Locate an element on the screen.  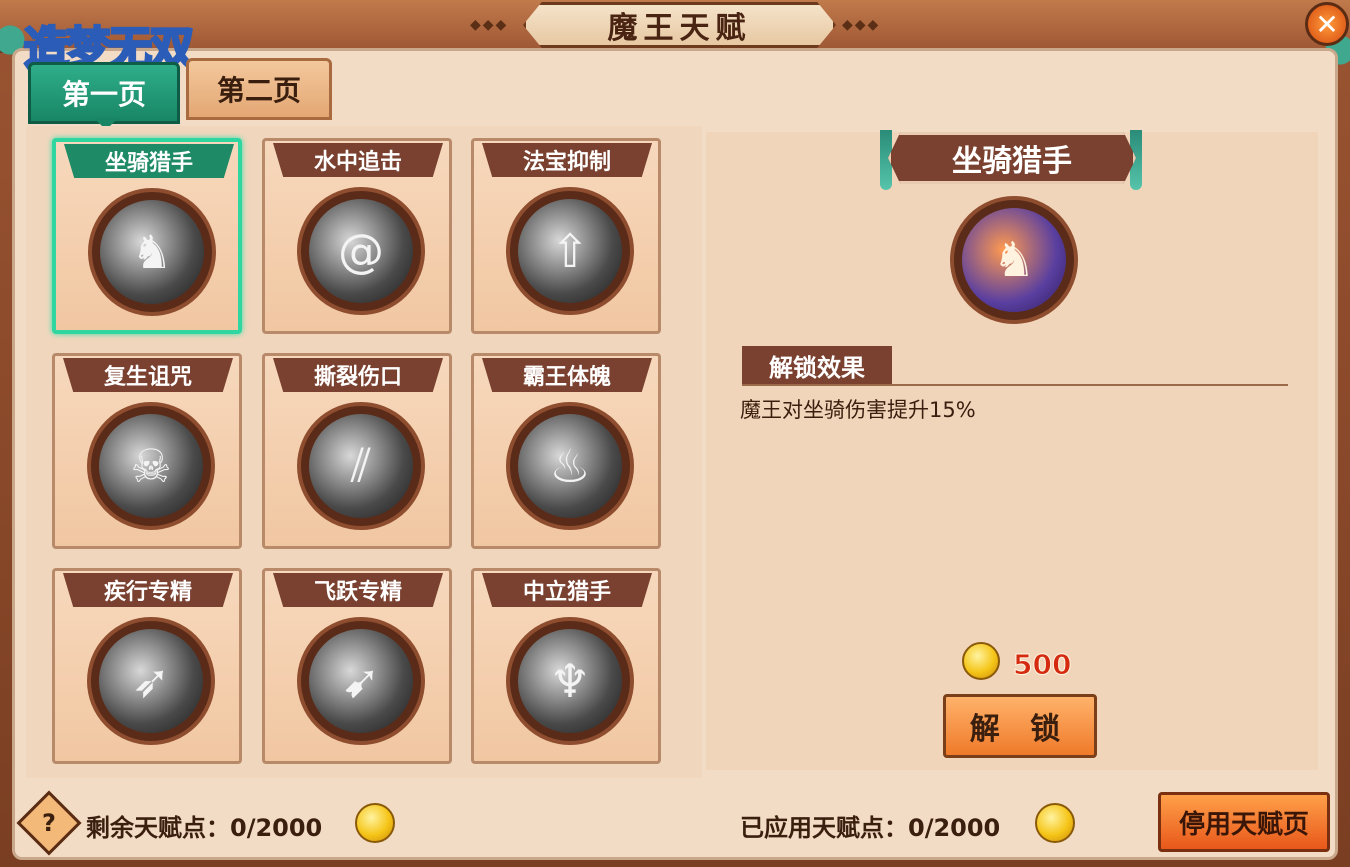
talent-card-title: 飞跃专精 is located at coordinates (358, 590).